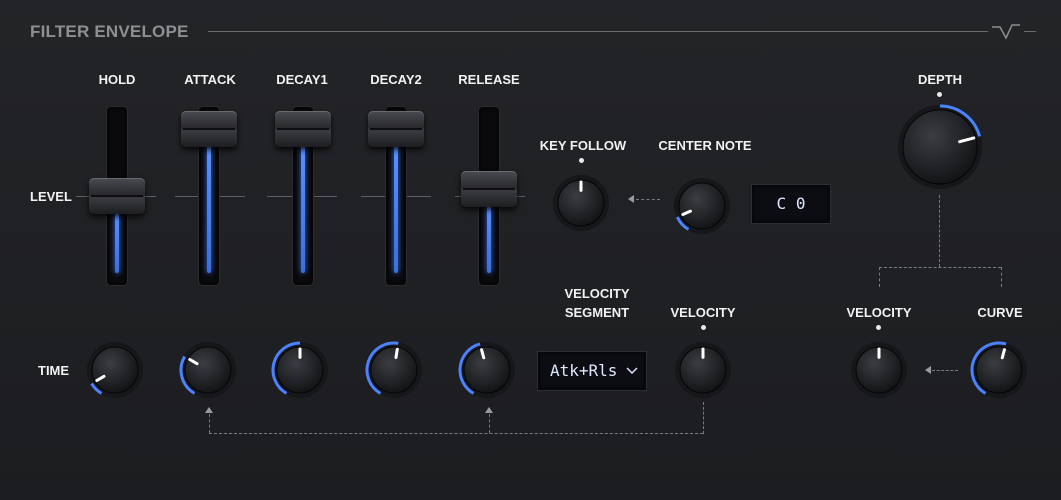 This screenshot has height=500, width=1061. I want to click on dropdown-chevron-icon, so click(1030, 31).